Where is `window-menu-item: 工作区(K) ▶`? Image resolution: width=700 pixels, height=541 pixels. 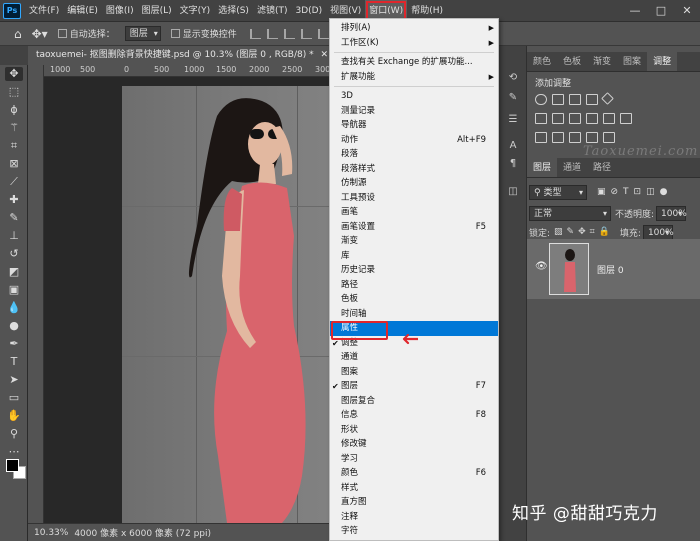
window-menu-item: 工作区(K) ▶ is located at coordinates (414, 43).